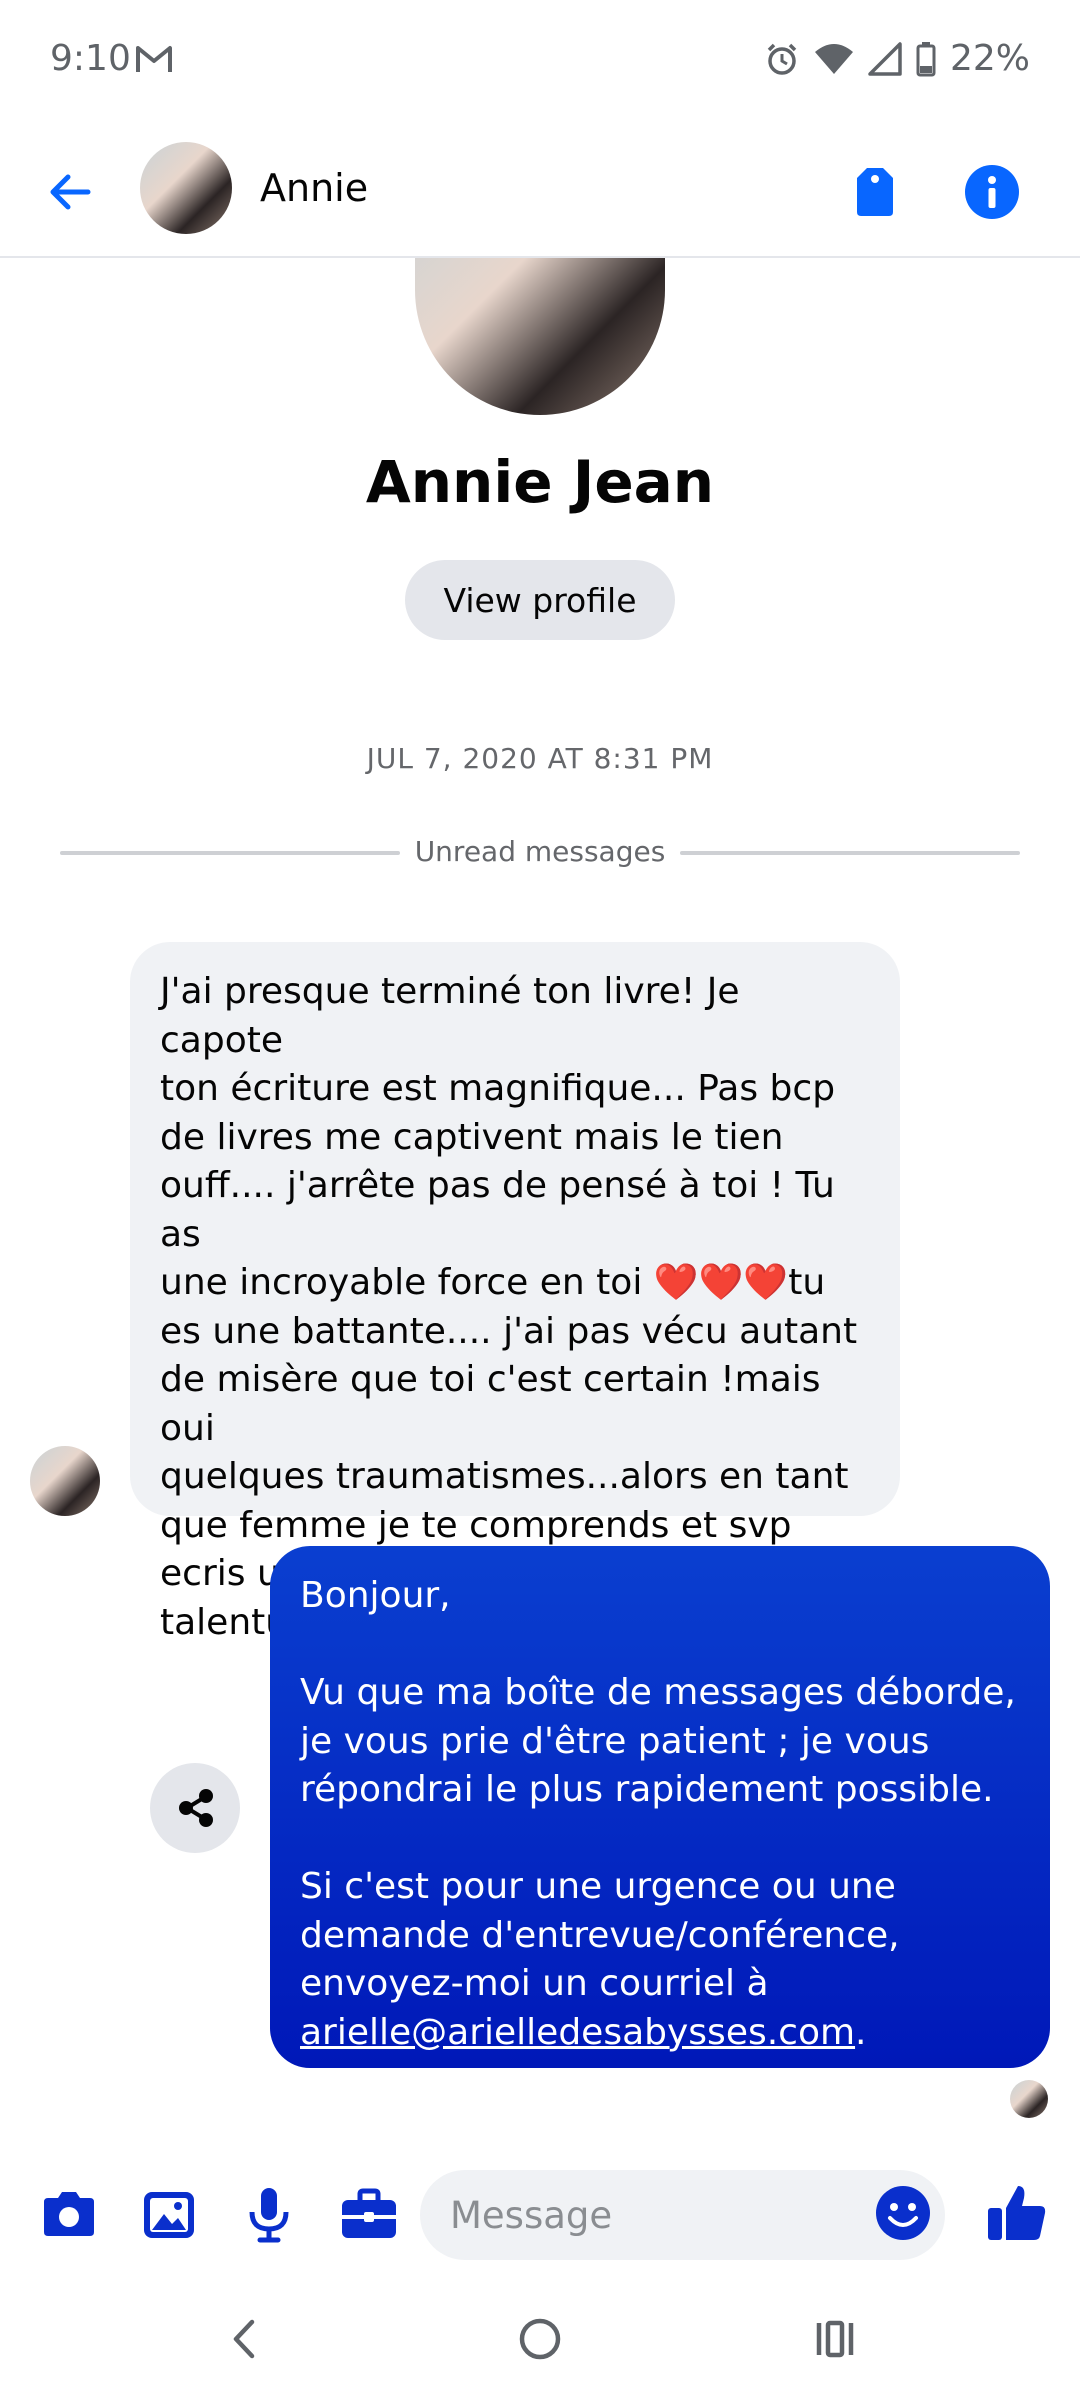 Image resolution: width=1080 pixels, height=2400 pixels. I want to click on home-nav-icon, so click(540, 2339).